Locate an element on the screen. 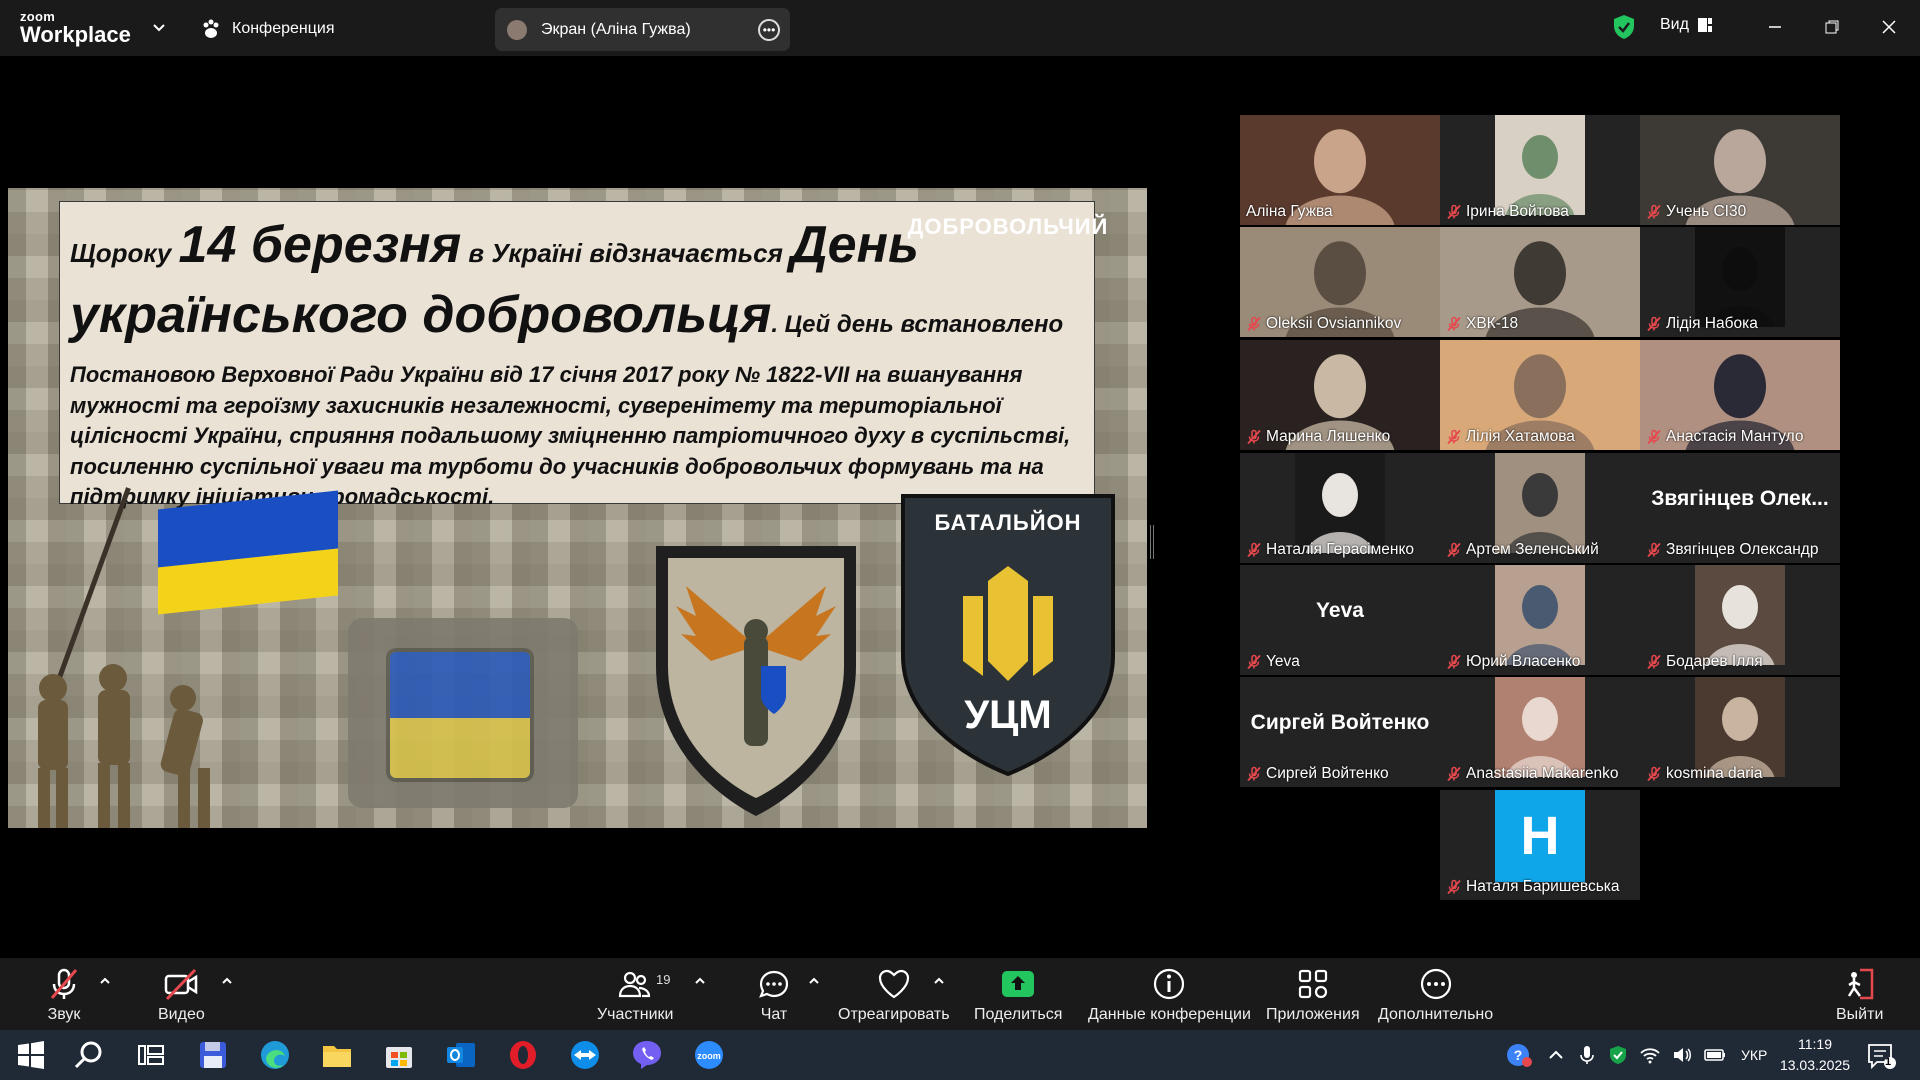 The height and width of the screenshot is (1080, 1920). participant-tile: Юрий Власенко is located at coordinates (1540, 620).